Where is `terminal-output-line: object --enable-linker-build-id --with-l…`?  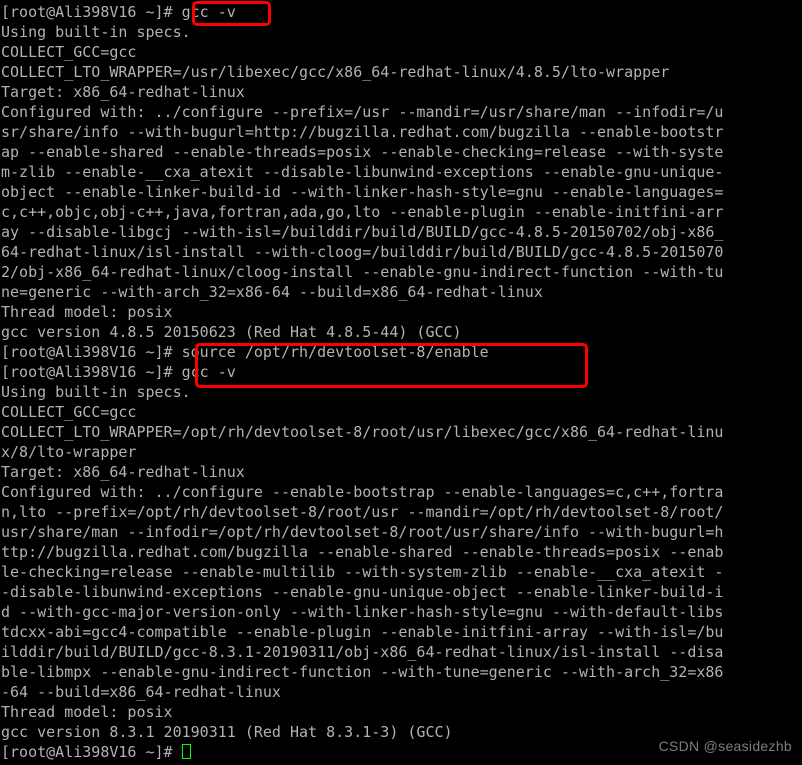 terminal-output-line: object --enable-linker-build-id --with-l… is located at coordinates (362, 192).